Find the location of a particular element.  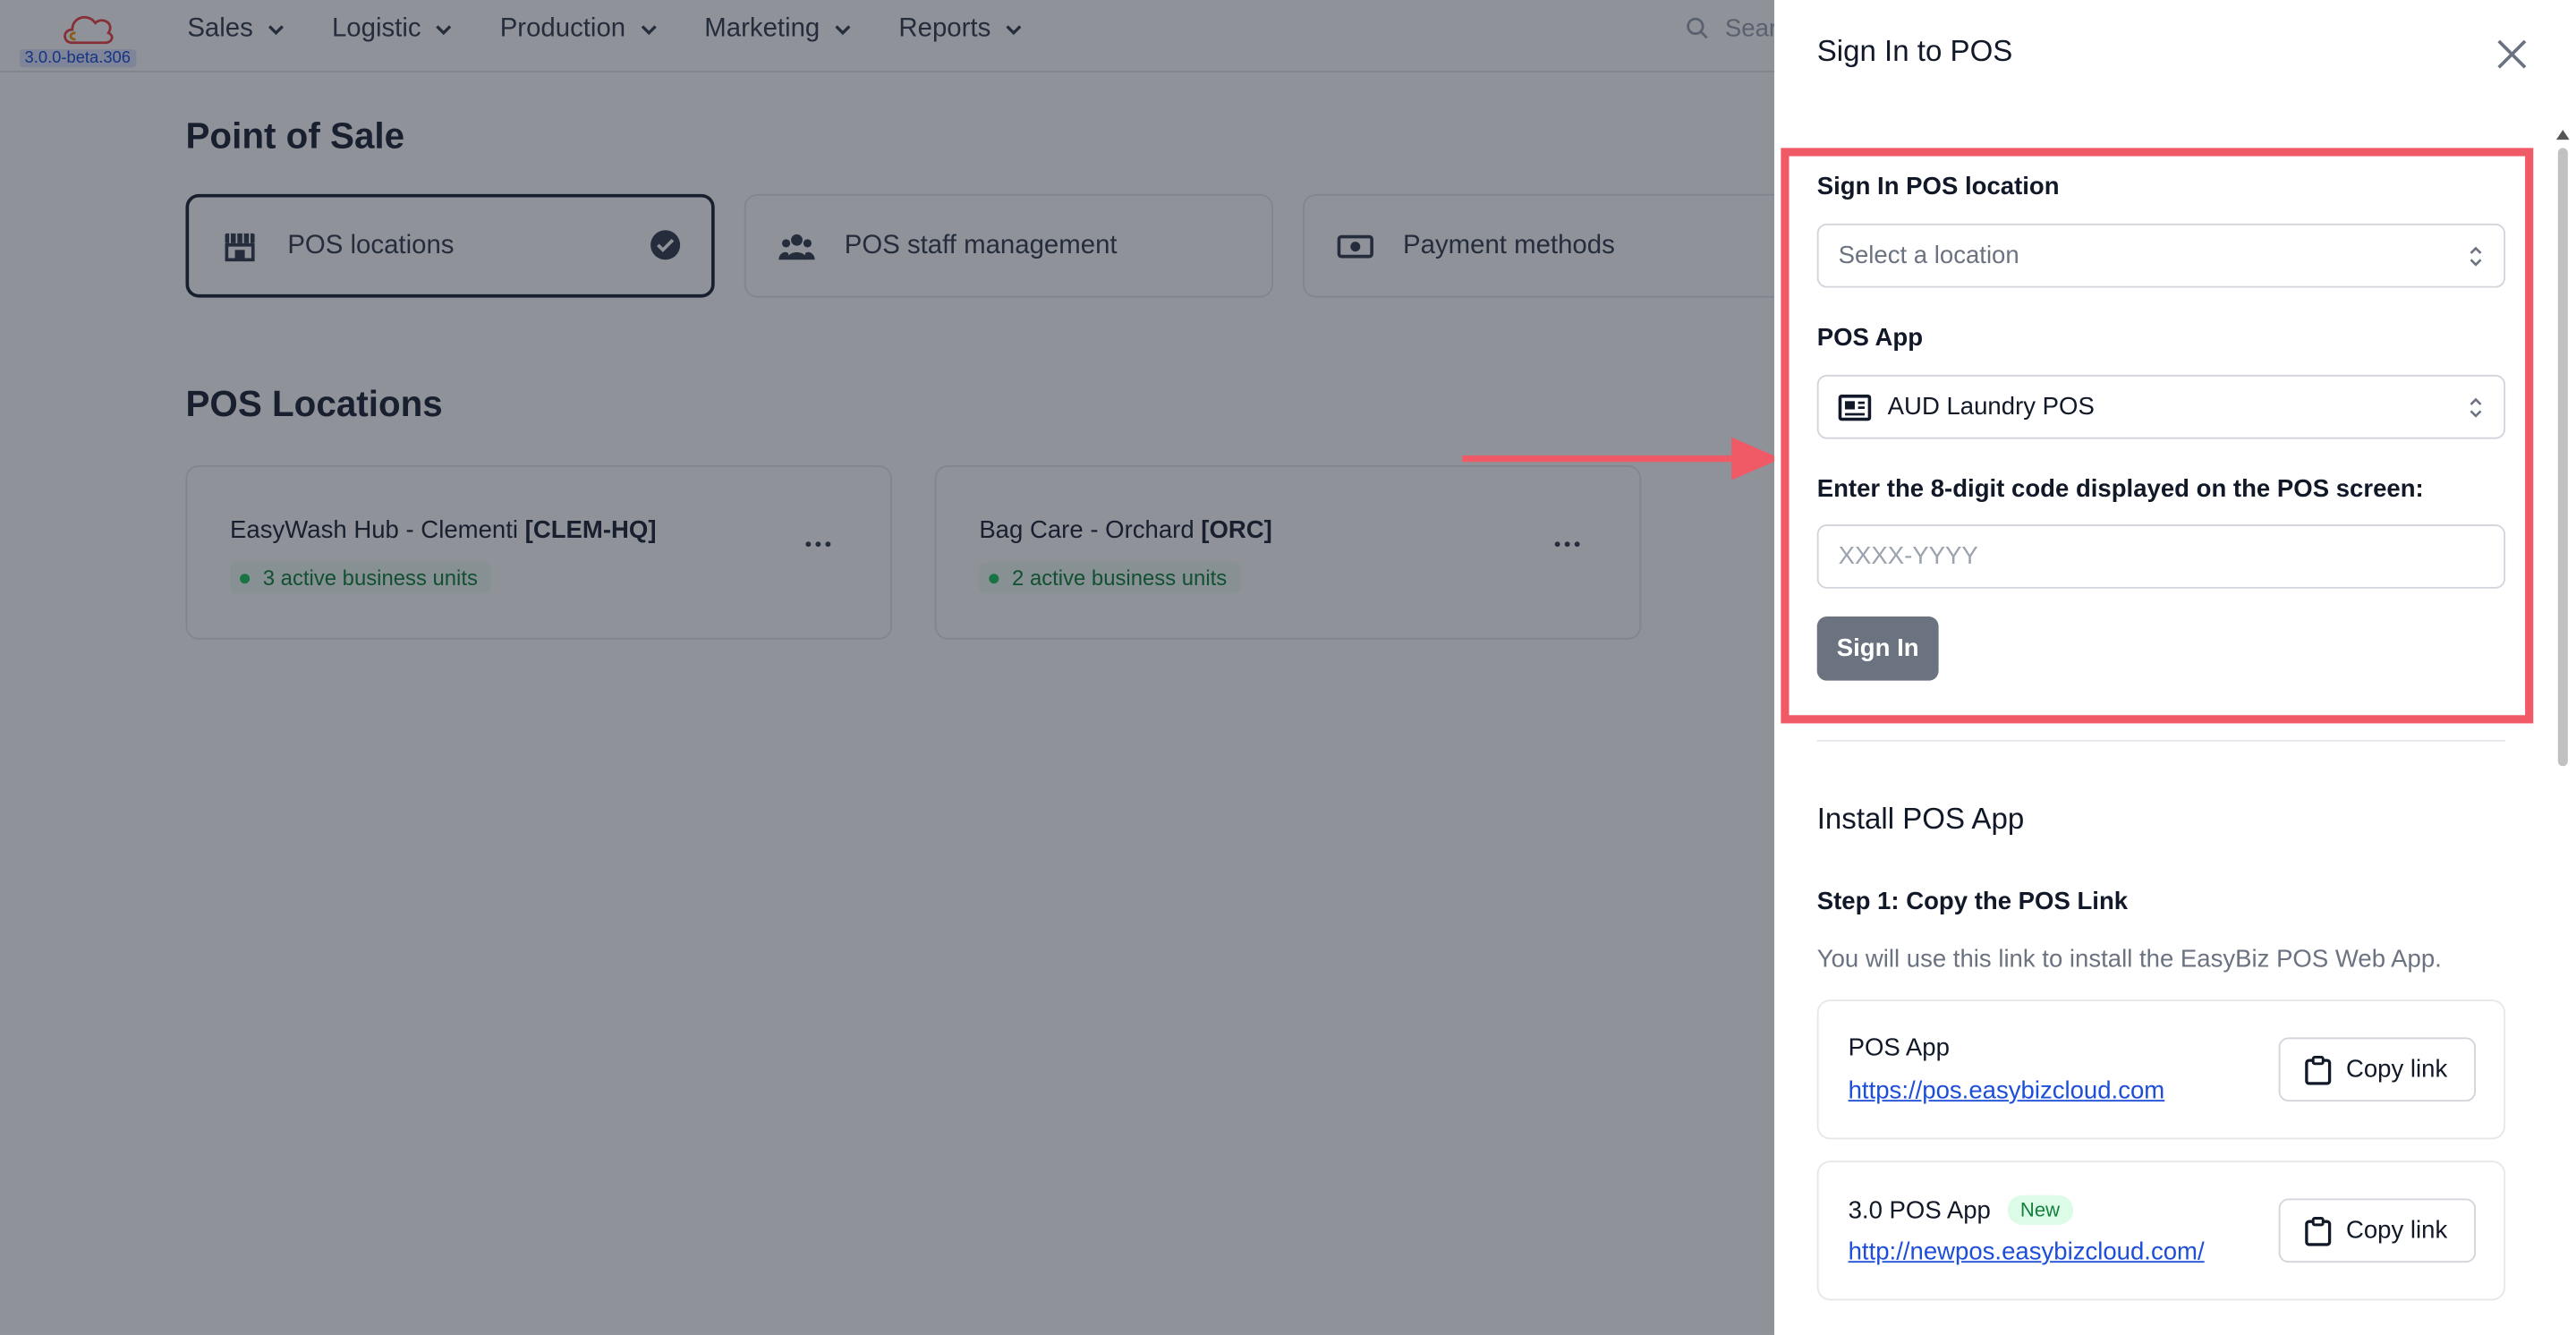

scroll-up-icon is located at coordinates (2562, 134).